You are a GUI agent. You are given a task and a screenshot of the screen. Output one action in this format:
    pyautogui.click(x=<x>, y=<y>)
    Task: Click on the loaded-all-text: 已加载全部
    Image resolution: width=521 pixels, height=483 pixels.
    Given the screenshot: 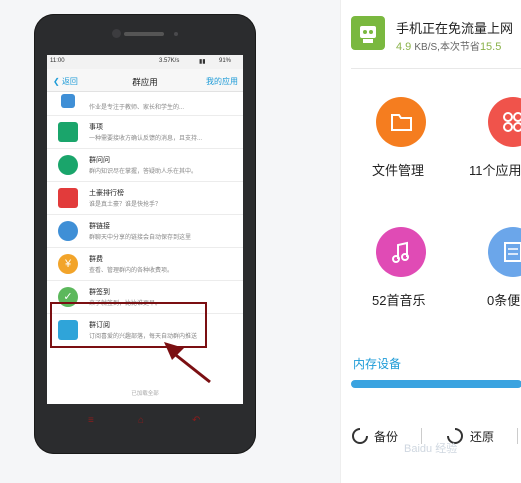 What is the action you would take?
    pyautogui.click(x=145, y=394)
    